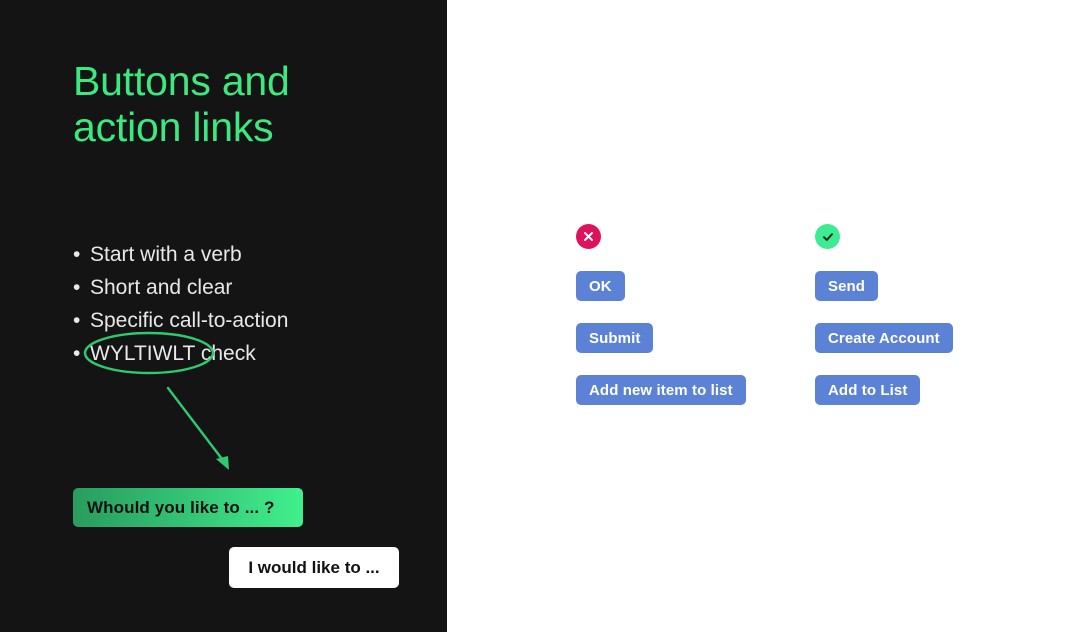  I want to click on page-title: Buttons and action links, so click(181, 104).